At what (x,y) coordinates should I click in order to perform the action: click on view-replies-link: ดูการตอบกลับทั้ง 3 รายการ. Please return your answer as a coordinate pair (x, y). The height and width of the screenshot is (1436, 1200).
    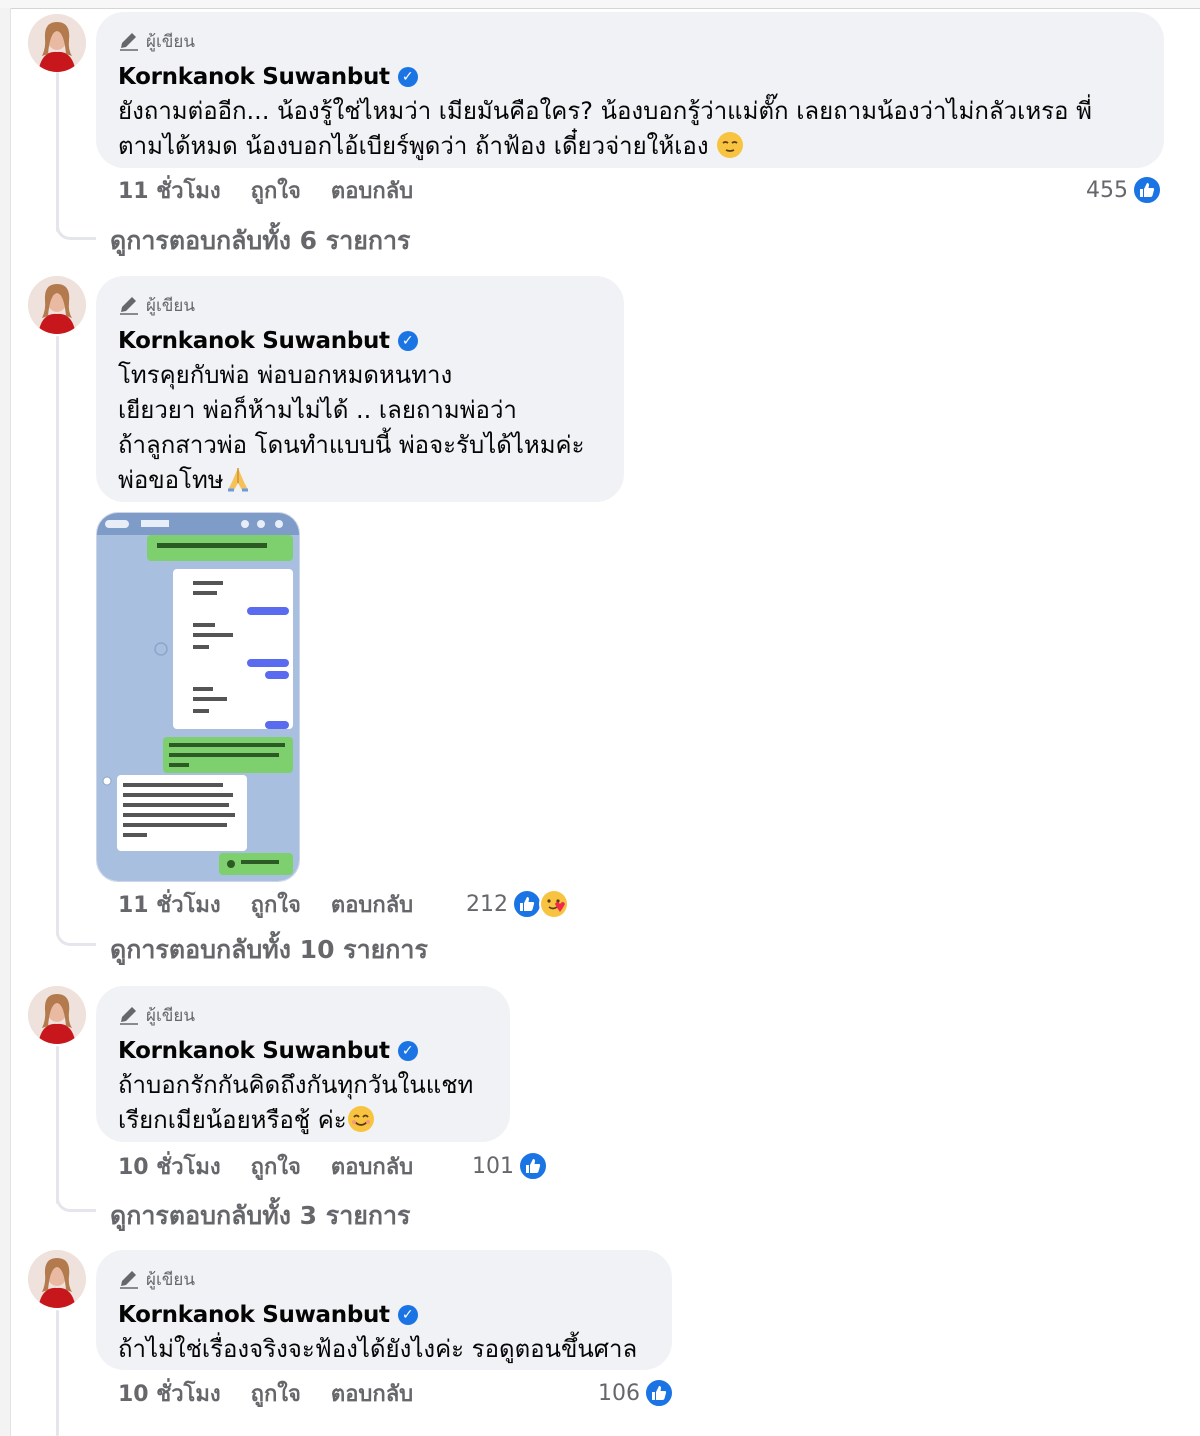
    Looking at the image, I should click on (260, 1216).